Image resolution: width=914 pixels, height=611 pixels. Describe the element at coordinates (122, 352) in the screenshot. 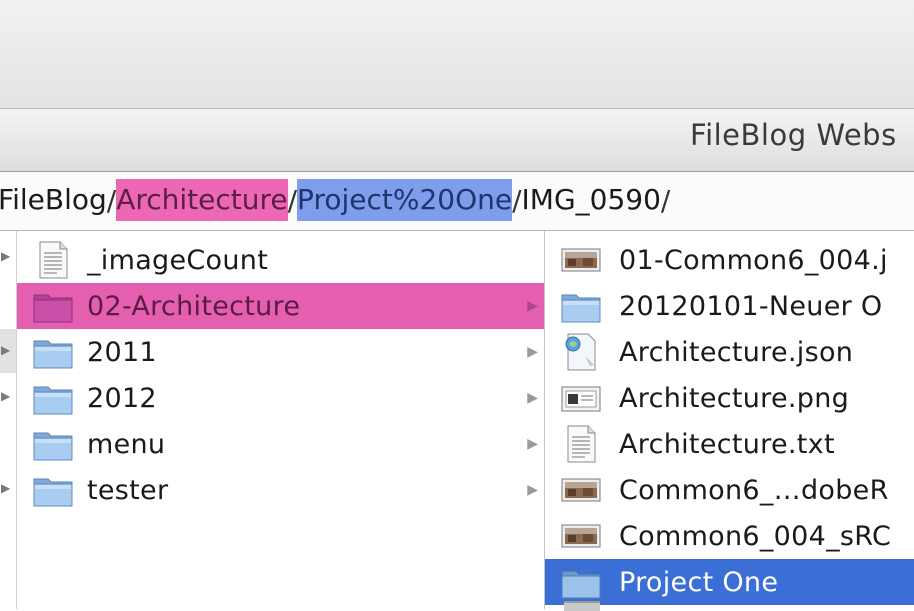

I see `list-item-label: 2011` at that location.